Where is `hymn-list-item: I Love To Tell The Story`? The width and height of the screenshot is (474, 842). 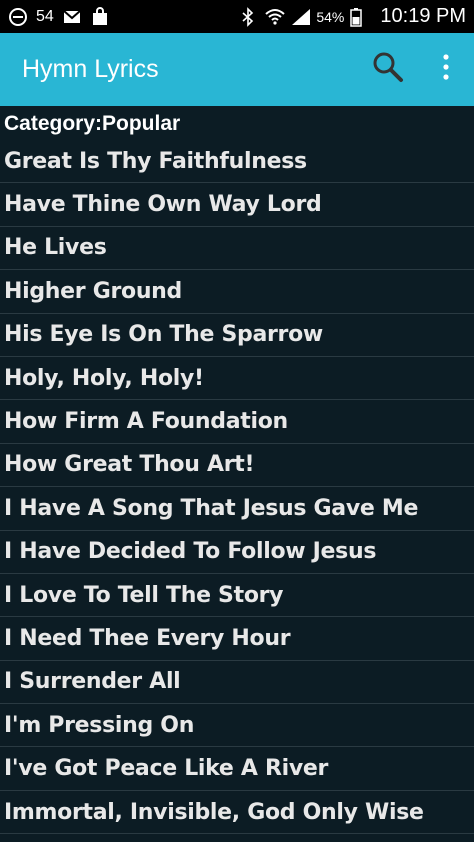
hymn-list-item: I Love To Tell The Story is located at coordinates (237, 596).